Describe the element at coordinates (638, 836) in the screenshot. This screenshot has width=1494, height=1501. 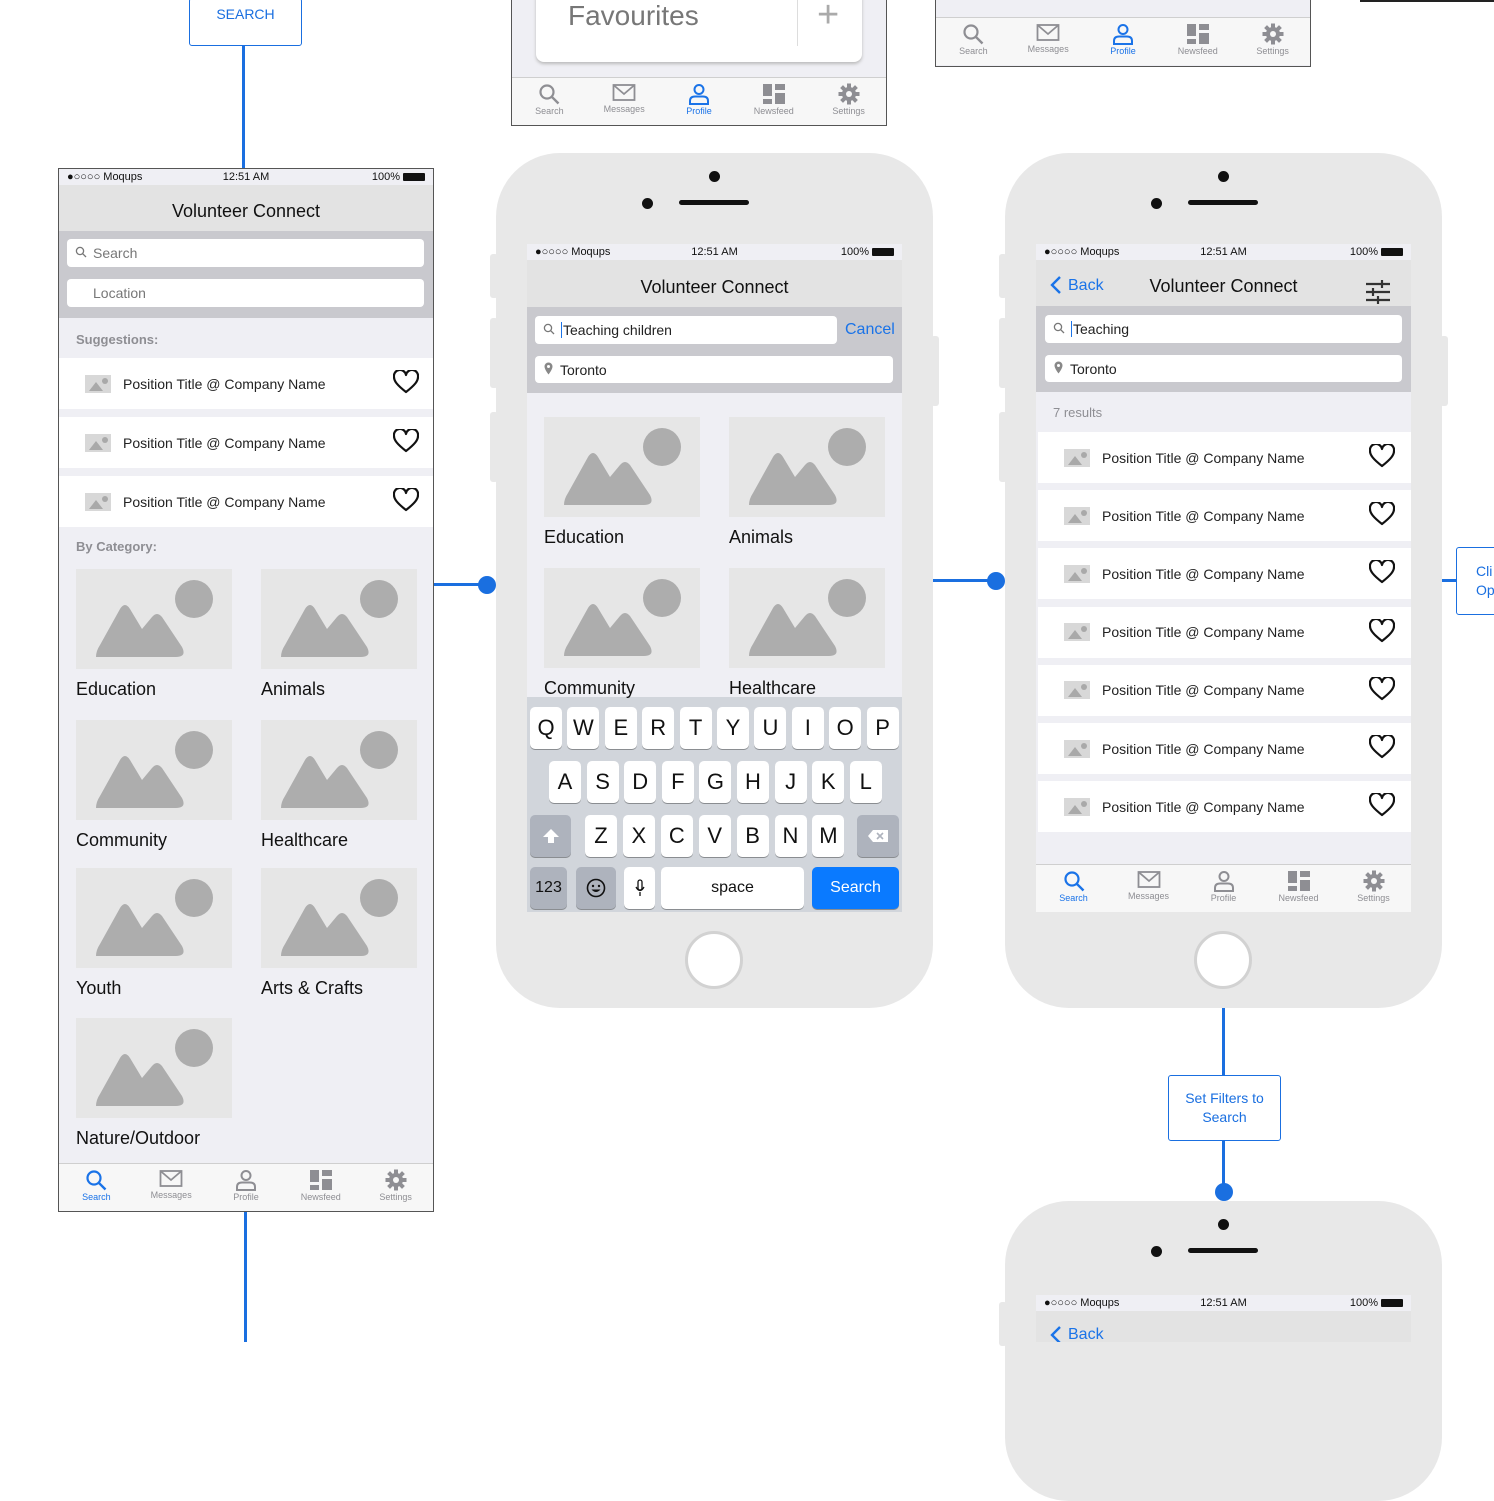
I see `key-x: X` at that location.